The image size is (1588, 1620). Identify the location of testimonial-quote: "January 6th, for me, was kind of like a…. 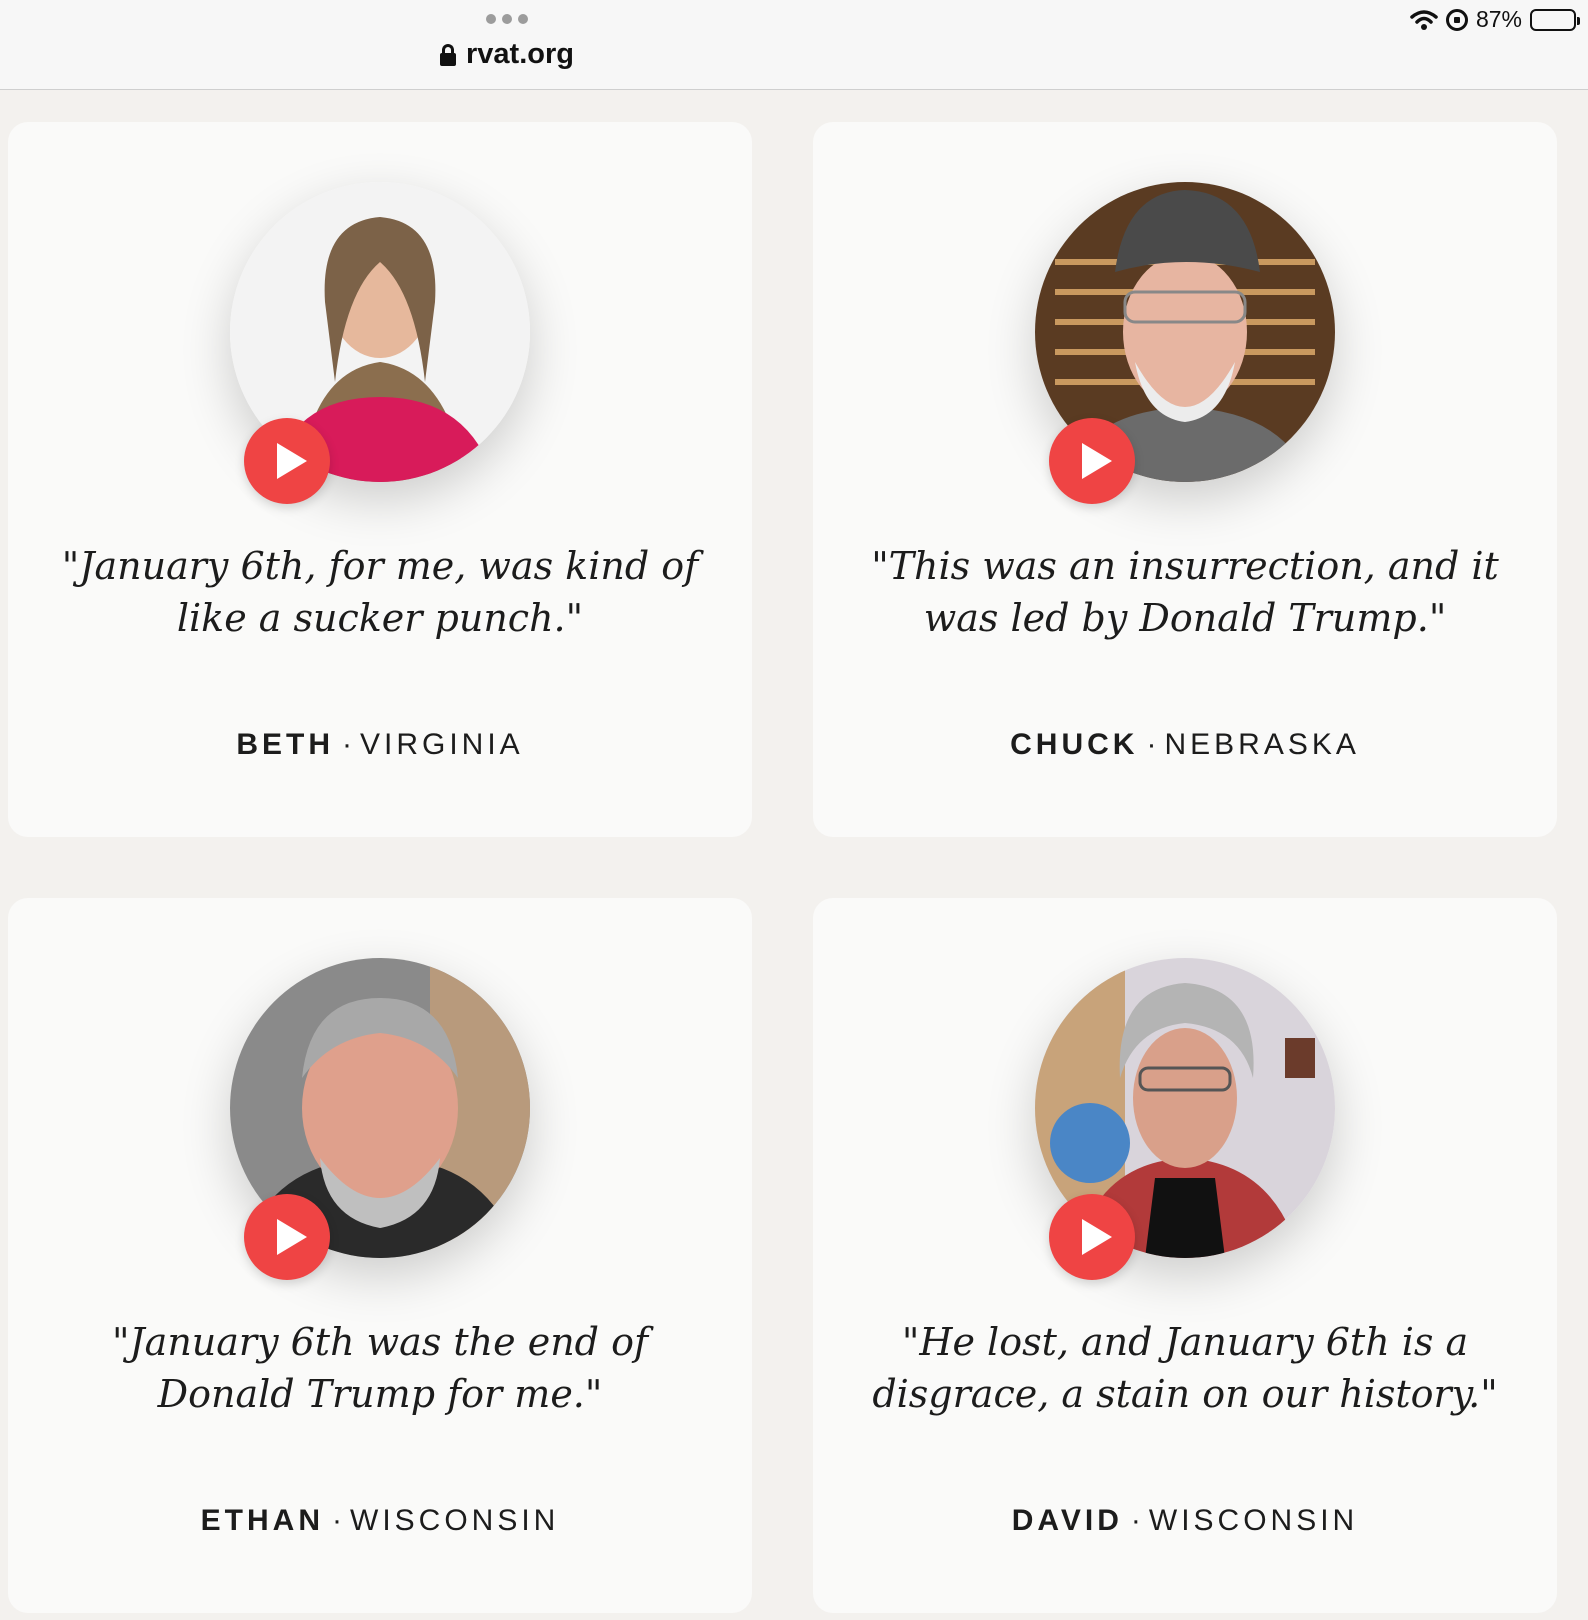
(380, 592).